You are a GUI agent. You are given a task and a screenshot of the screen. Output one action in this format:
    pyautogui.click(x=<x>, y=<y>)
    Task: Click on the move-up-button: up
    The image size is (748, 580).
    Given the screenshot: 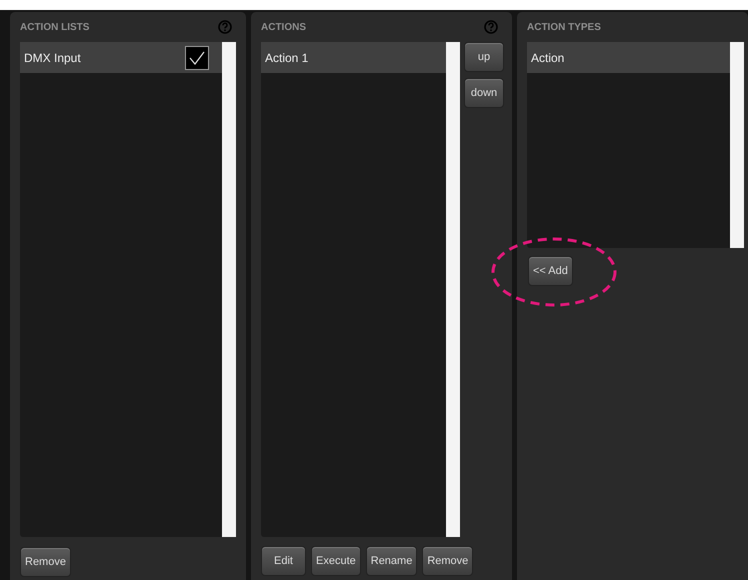 What is the action you would take?
    pyautogui.click(x=484, y=57)
    